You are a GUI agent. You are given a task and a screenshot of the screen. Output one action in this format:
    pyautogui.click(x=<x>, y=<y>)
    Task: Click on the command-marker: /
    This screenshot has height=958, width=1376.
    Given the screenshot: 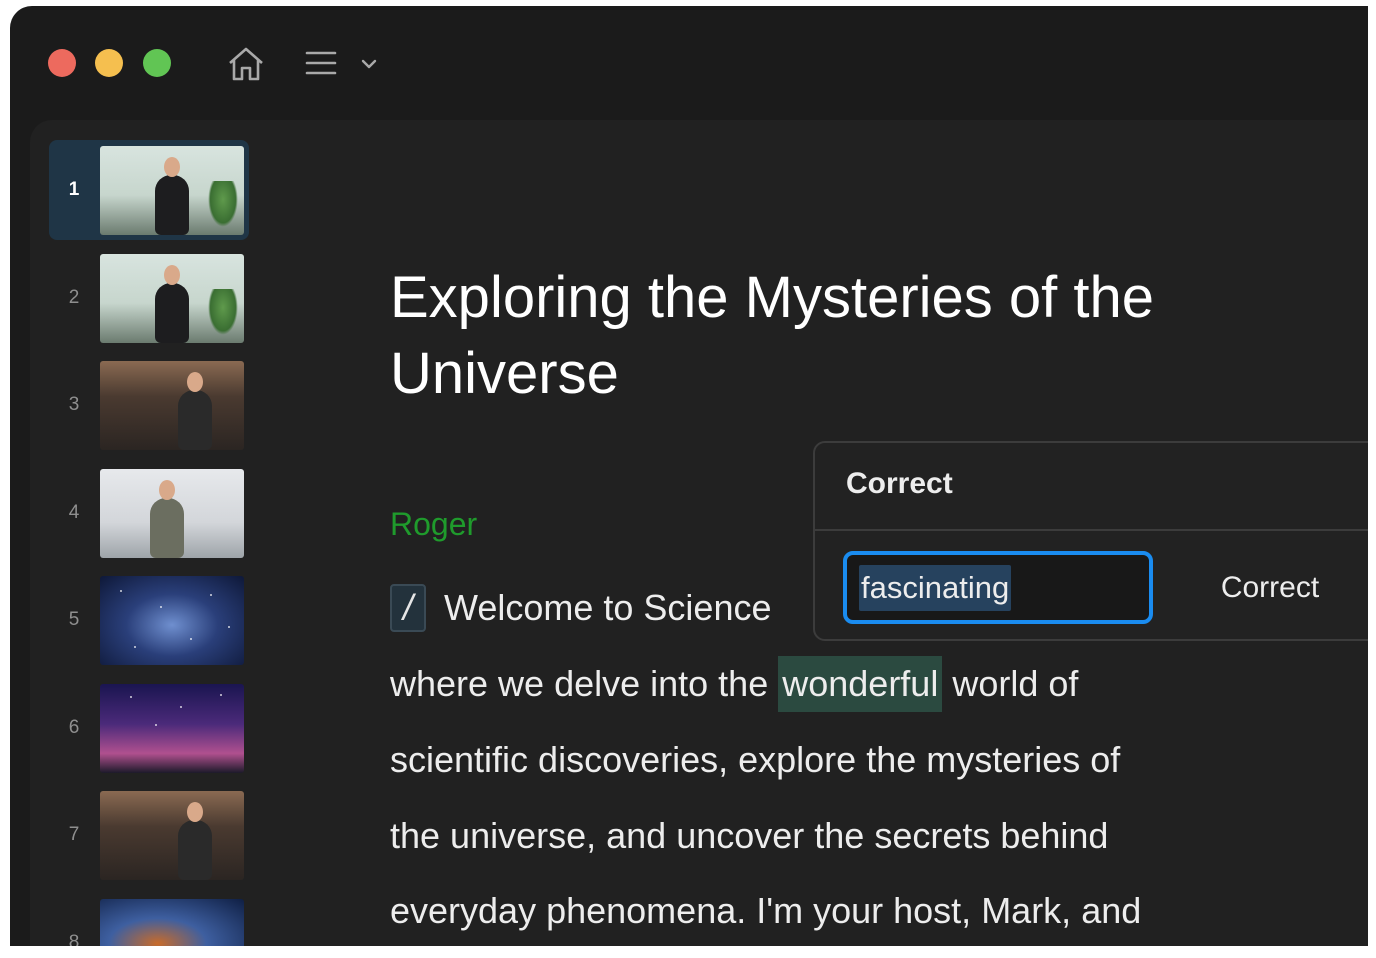 What is the action you would take?
    pyautogui.click(x=408, y=608)
    